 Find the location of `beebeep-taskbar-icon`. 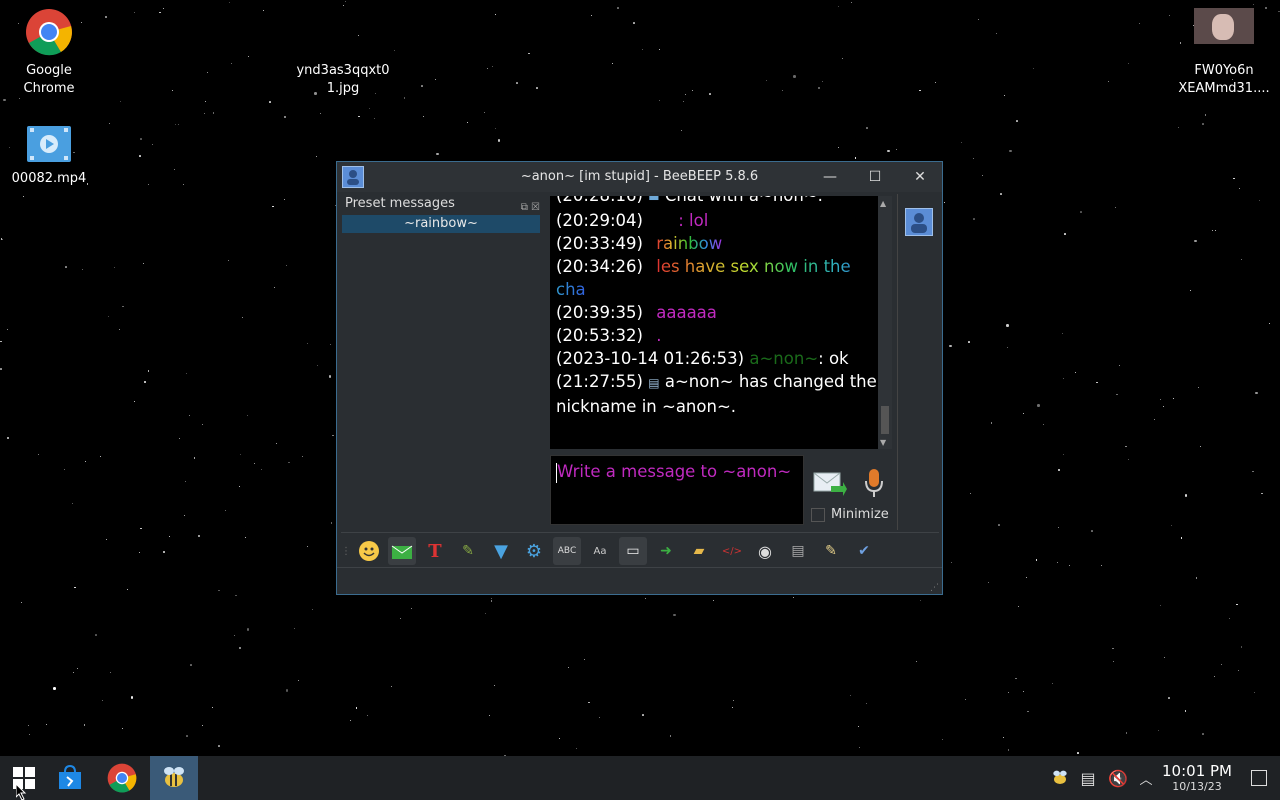

beebeep-taskbar-icon is located at coordinates (174, 778).